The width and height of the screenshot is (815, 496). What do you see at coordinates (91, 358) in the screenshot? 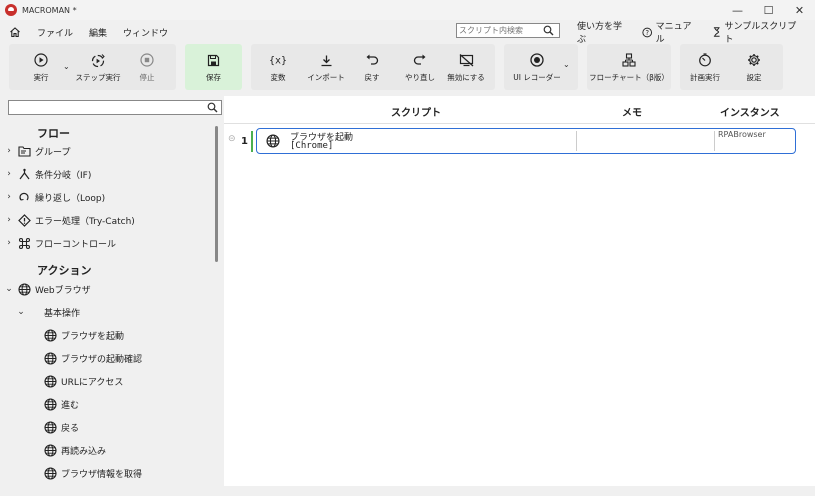
I see `action-check-browser: ブラウザの起動確認` at bounding box center [91, 358].